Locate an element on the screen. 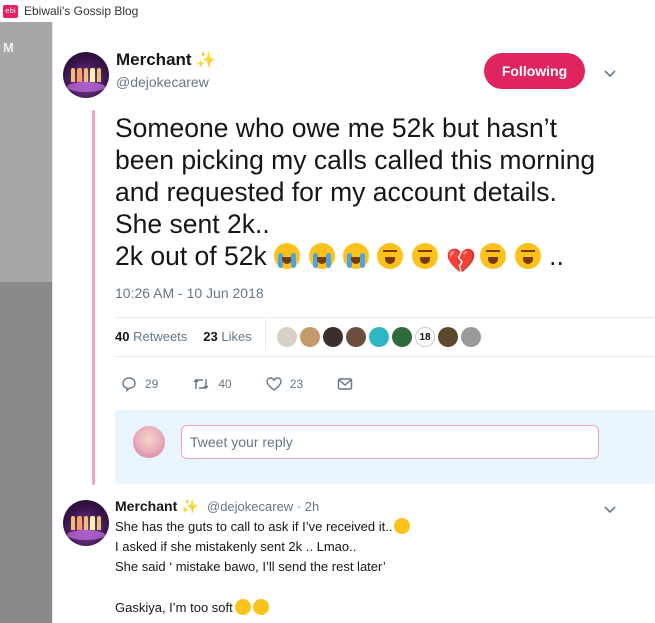 Image resolution: width=655 pixels, height=623 pixels. retweet-button: 40 is located at coordinates (212, 384).